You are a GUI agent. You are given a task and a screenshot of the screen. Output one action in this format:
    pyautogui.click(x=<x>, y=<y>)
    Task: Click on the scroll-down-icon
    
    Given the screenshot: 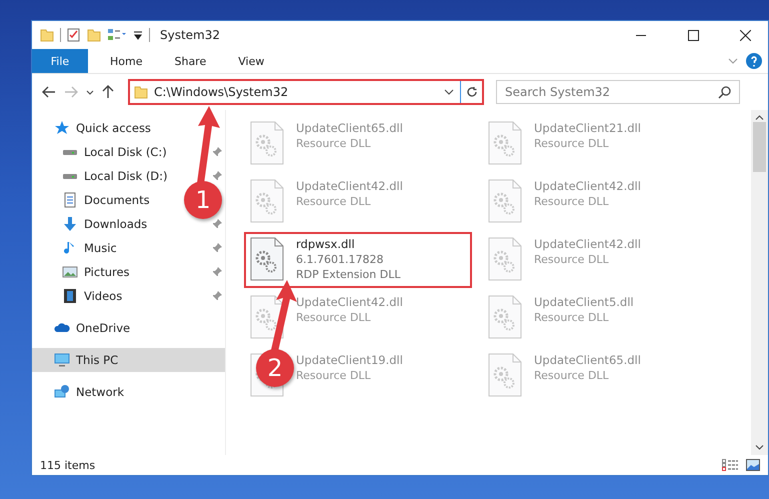 What is the action you would take?
    pyautogui.click(x=759, y=447)
    